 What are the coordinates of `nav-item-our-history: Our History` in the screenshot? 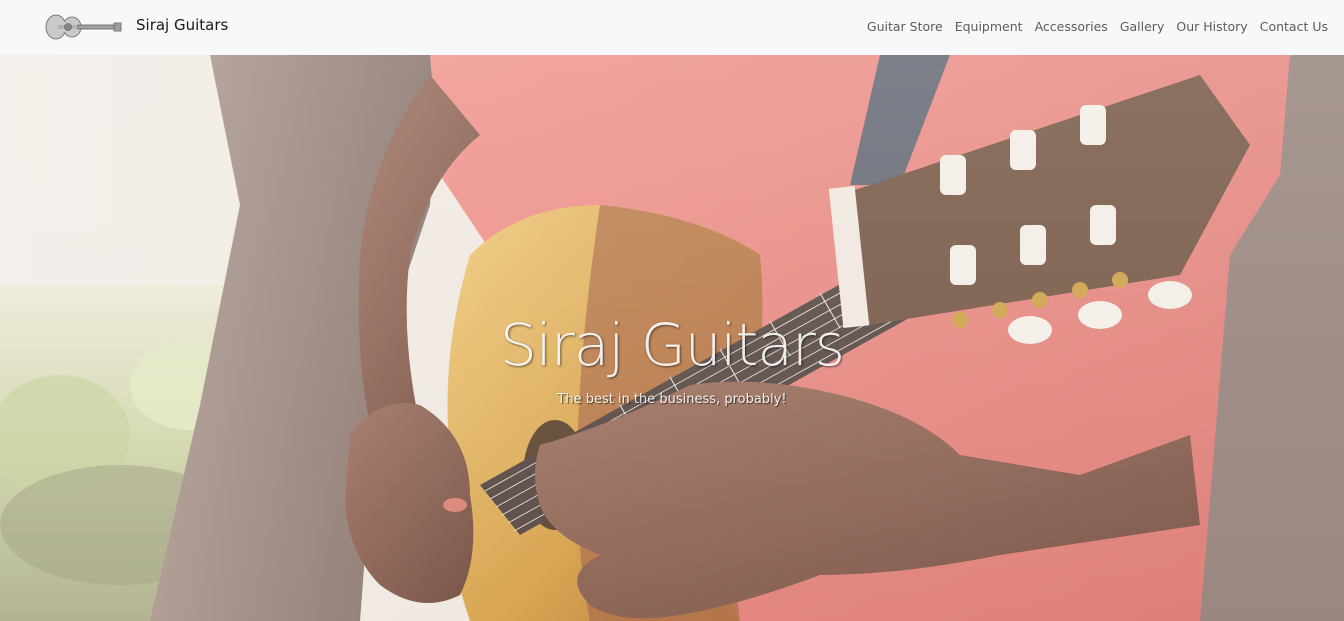 It's located at (1211, 26).